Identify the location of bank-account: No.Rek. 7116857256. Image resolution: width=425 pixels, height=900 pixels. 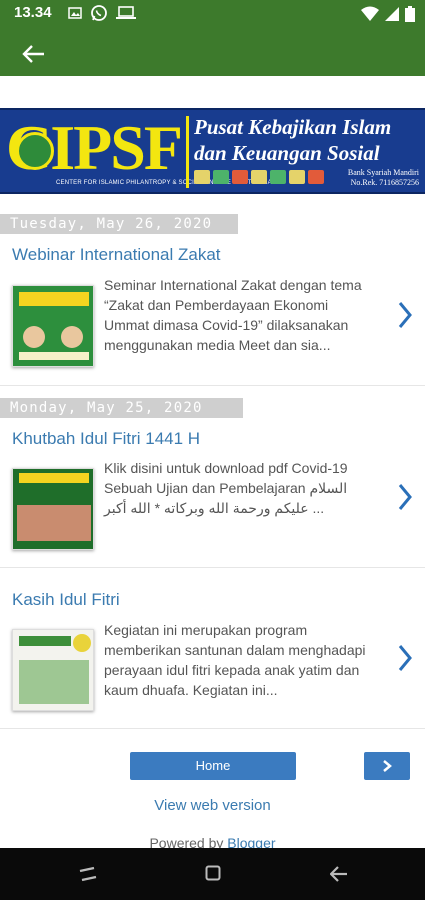
(384, 182).